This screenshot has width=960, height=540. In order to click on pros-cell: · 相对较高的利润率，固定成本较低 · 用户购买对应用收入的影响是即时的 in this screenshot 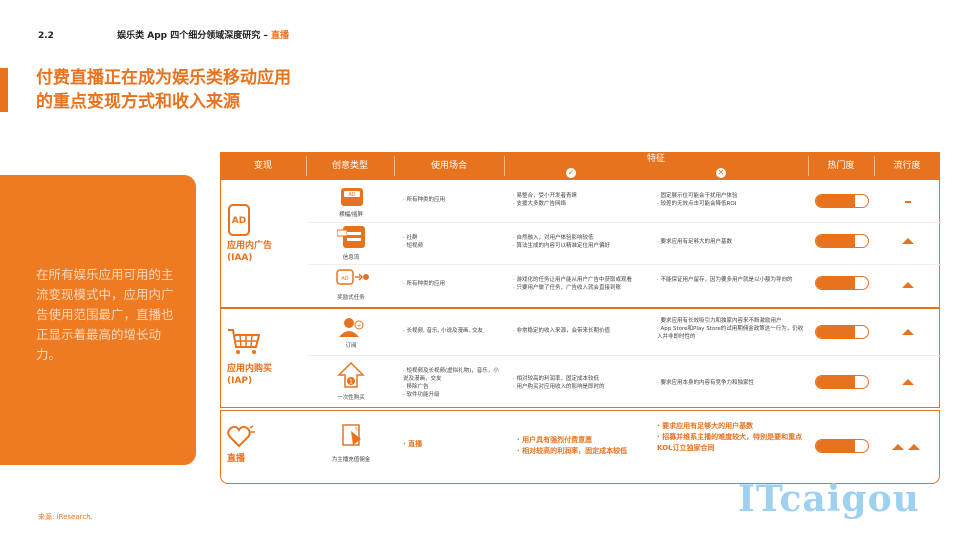, I will do `click(559, 383)`.